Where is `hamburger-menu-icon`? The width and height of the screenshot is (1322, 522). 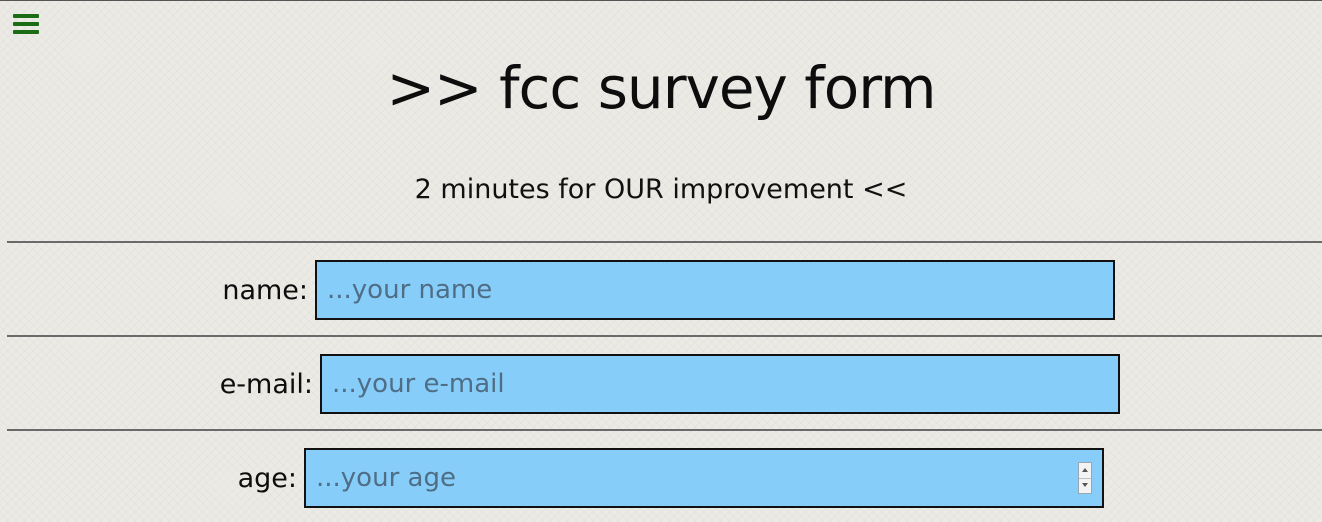
hamburger-menu-icon is located at coordinates (26, 24).